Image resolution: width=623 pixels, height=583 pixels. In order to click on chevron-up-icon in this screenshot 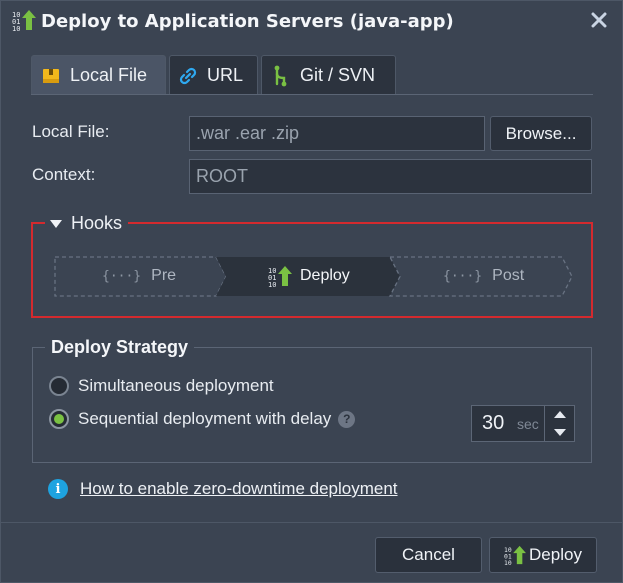, I will do `click(559, 415)`.